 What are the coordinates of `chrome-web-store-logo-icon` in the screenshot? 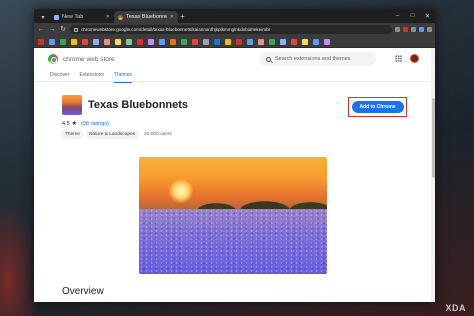 It's located at (53, 59).